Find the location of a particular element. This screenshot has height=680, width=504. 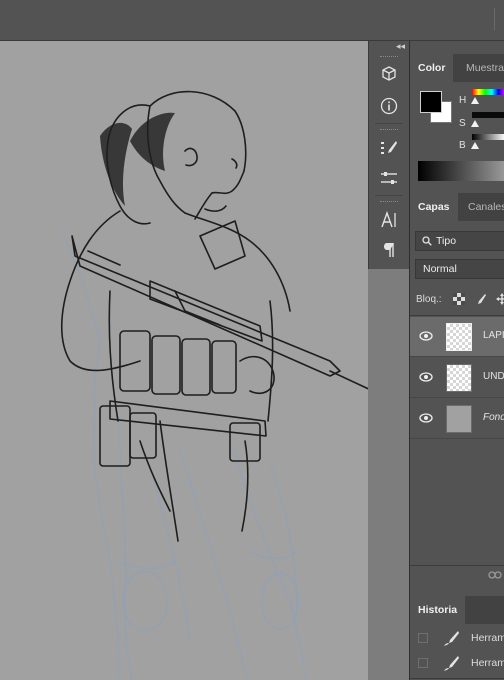

lock-brush-icon is located at coordinates (480, 299).